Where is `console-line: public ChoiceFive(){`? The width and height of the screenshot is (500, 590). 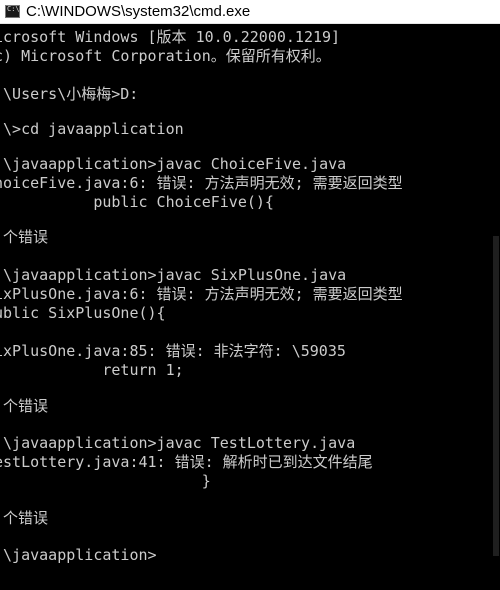
console-line: public ChoiceFive(){ is located at coordinates (137, 202).